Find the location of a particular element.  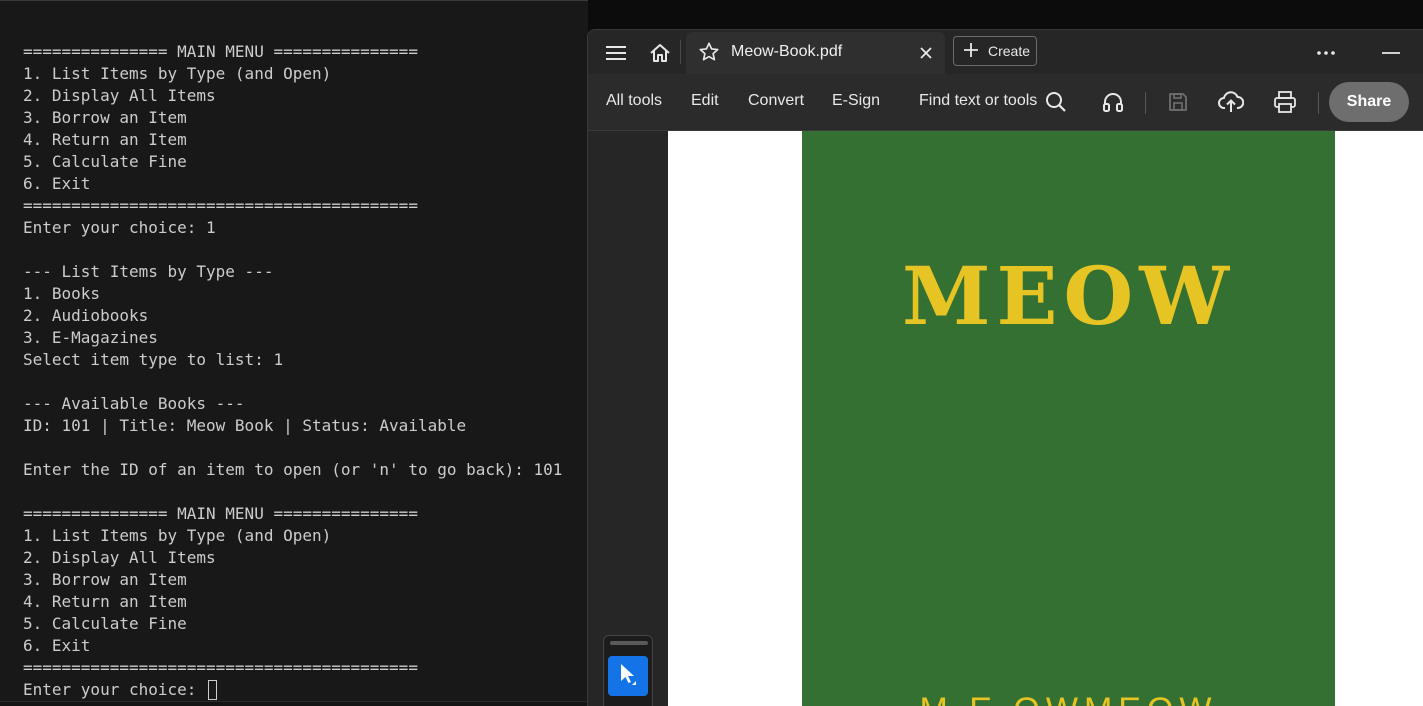

create-button: Create is located at coordinates (995, 51).